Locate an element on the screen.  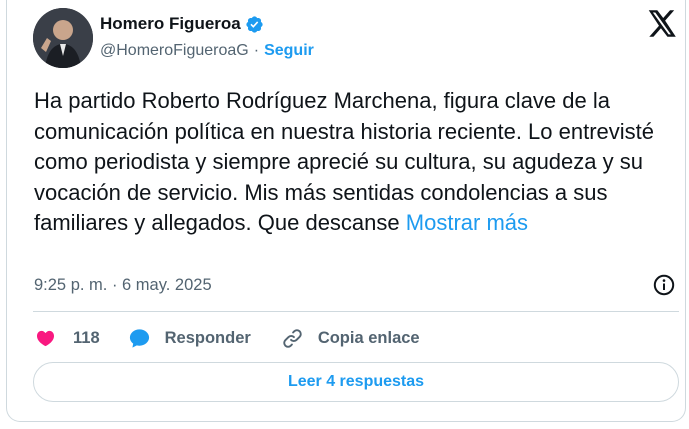
reply-bubble-icon is located at coordinates (139, 338).